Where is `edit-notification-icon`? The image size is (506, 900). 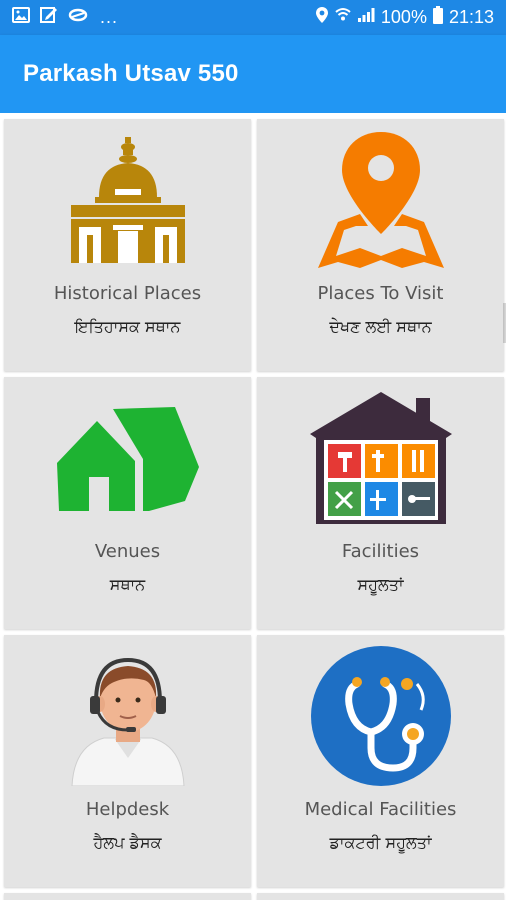
edit-notification-icon is located at coordinates (49, 17).